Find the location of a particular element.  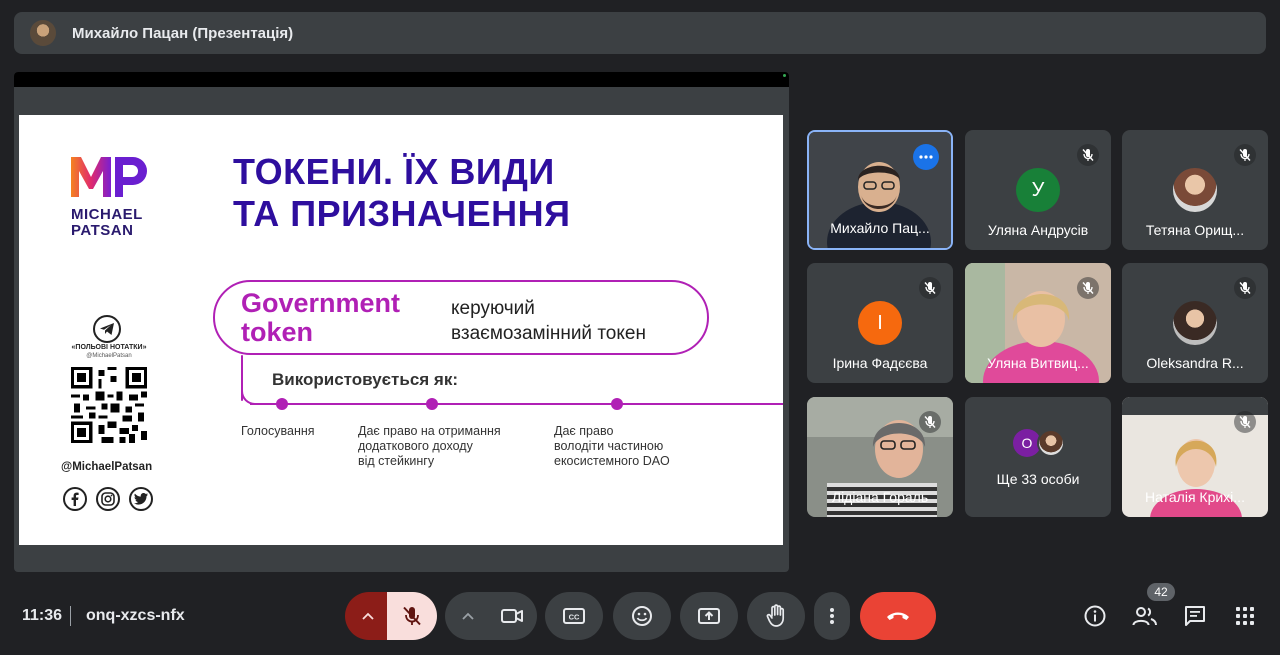

facebook-icon is located at coordinates (75, 499).